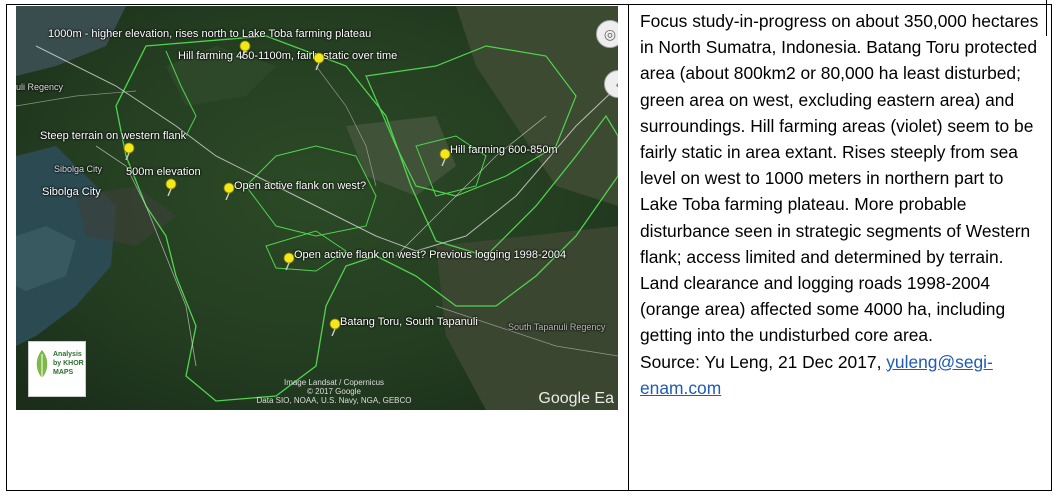 This screenshot has width=1056, height=496. What do you see at coordinates (504, 150) in the screenshot?
I see `label-hill-farming-east: Hill farming 600-850m` at bounding box center [504, 150].